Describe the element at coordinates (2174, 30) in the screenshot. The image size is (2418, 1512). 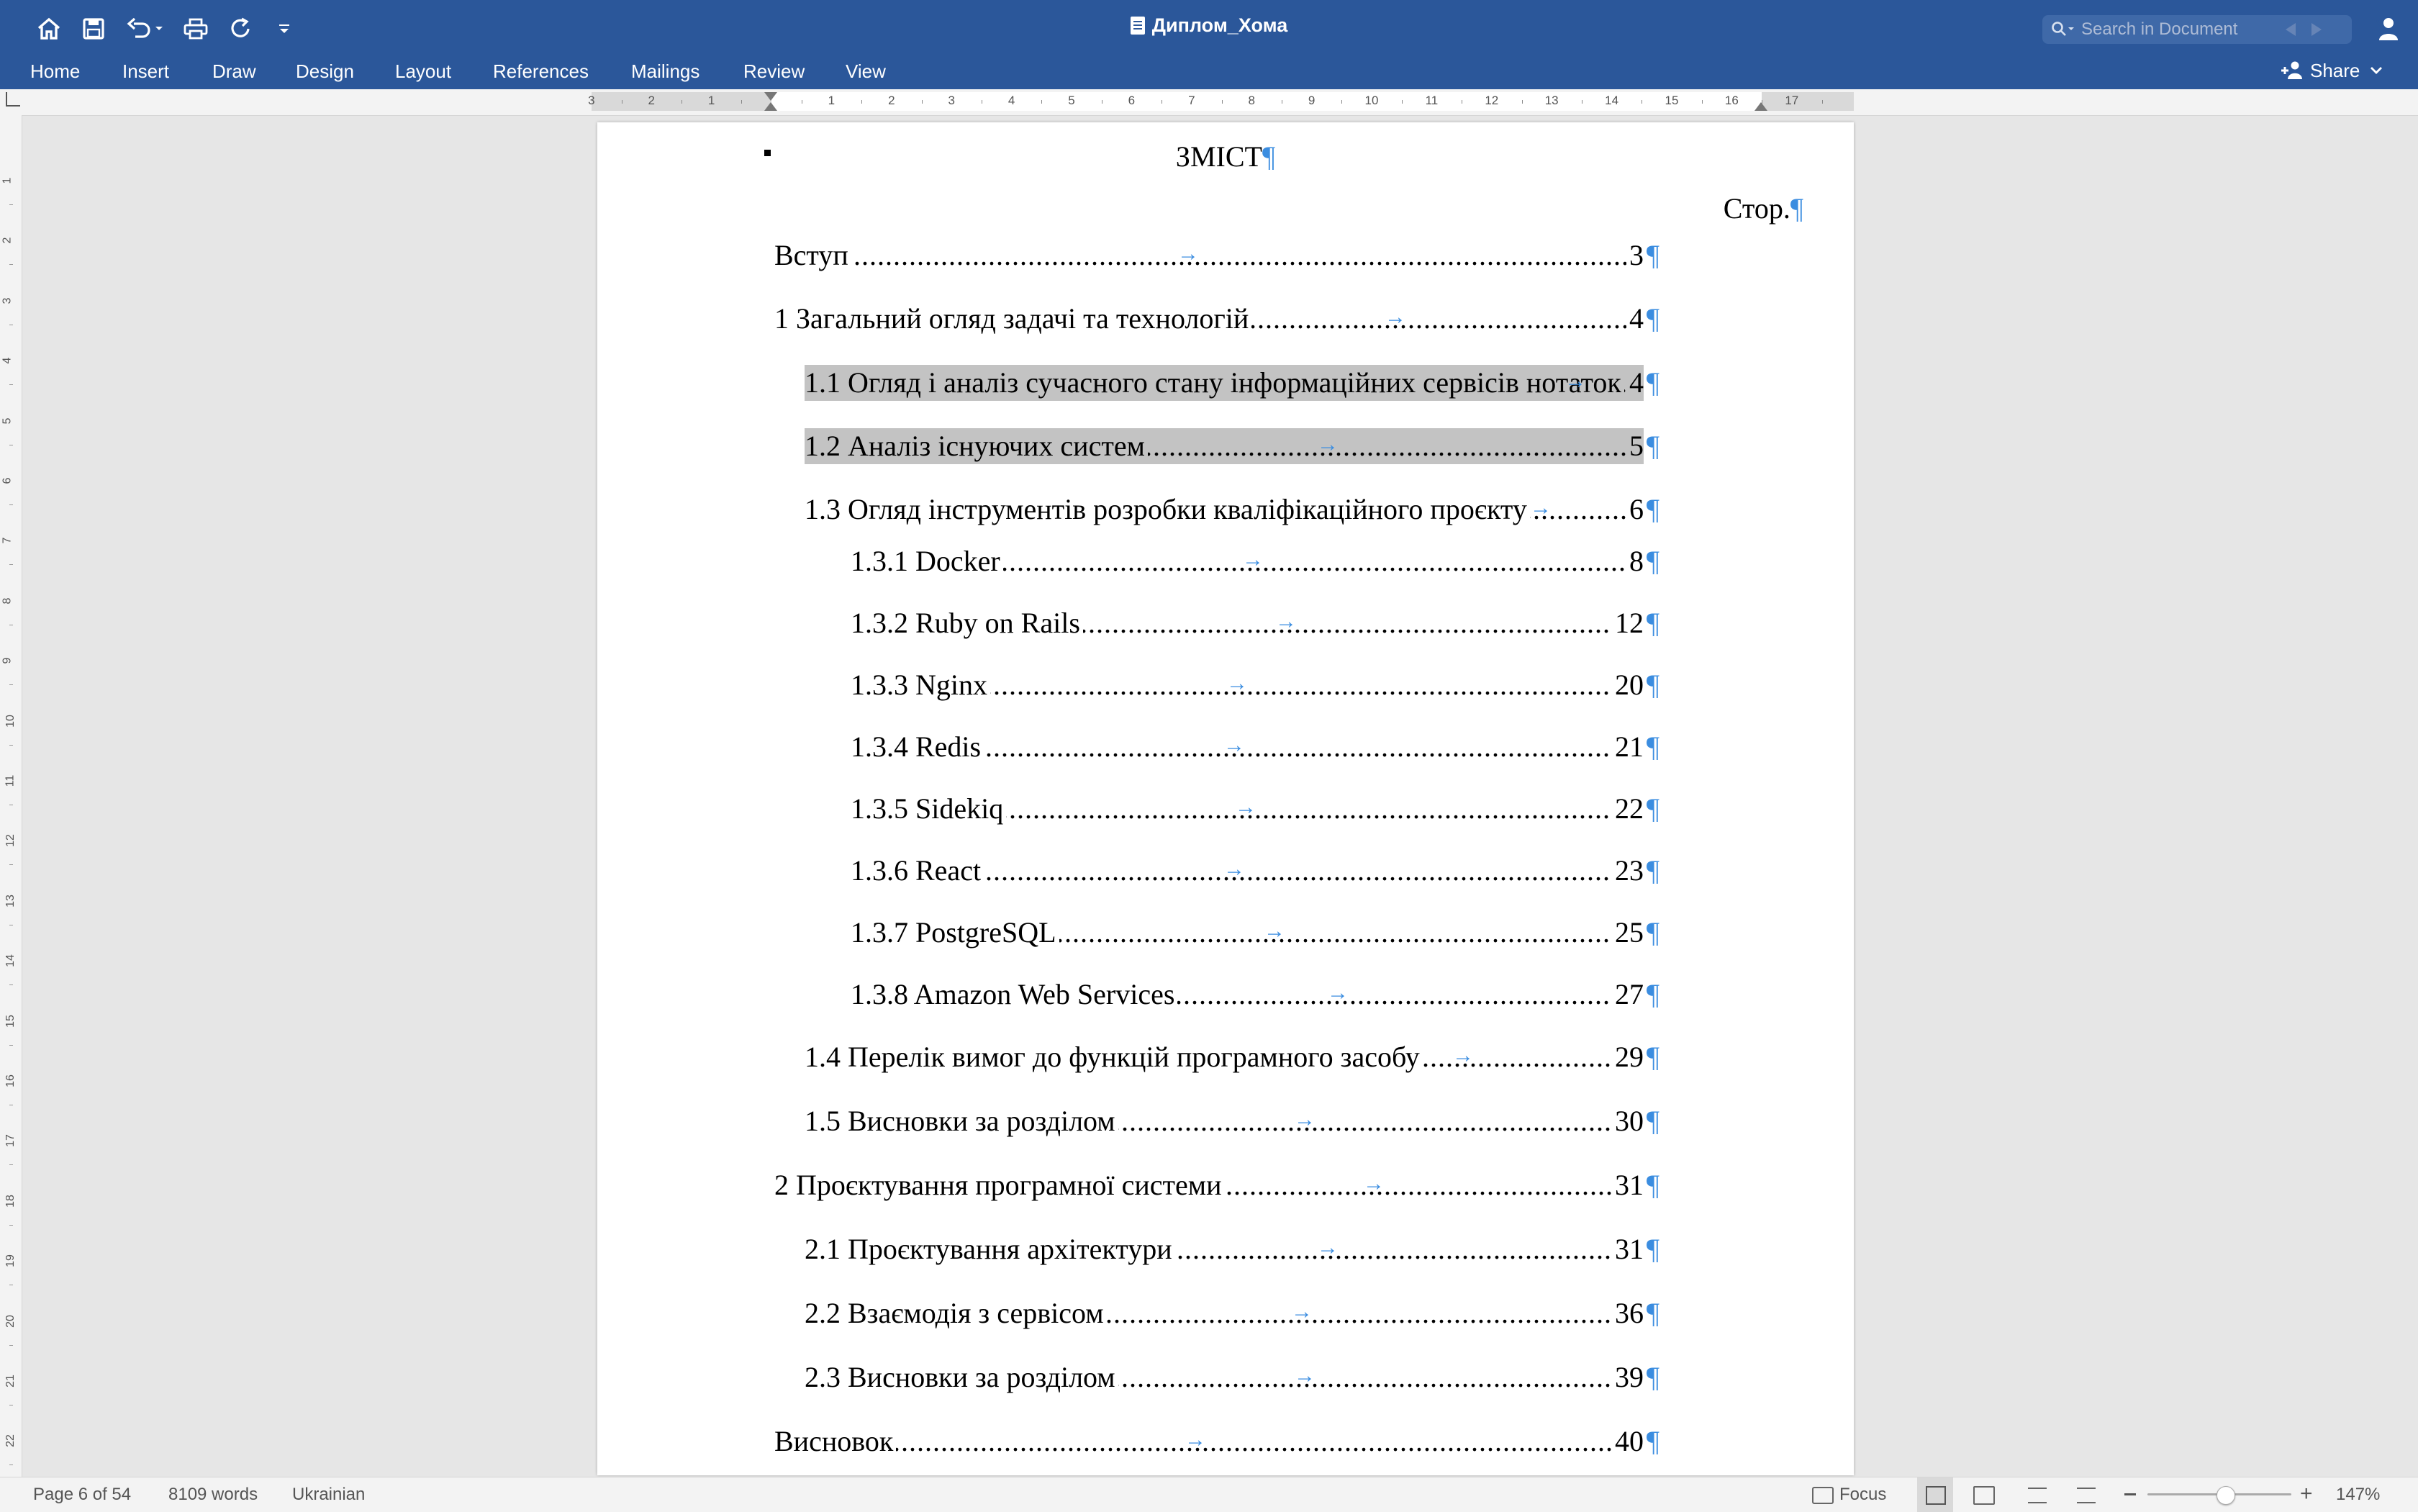
I see `search-input` at that location.